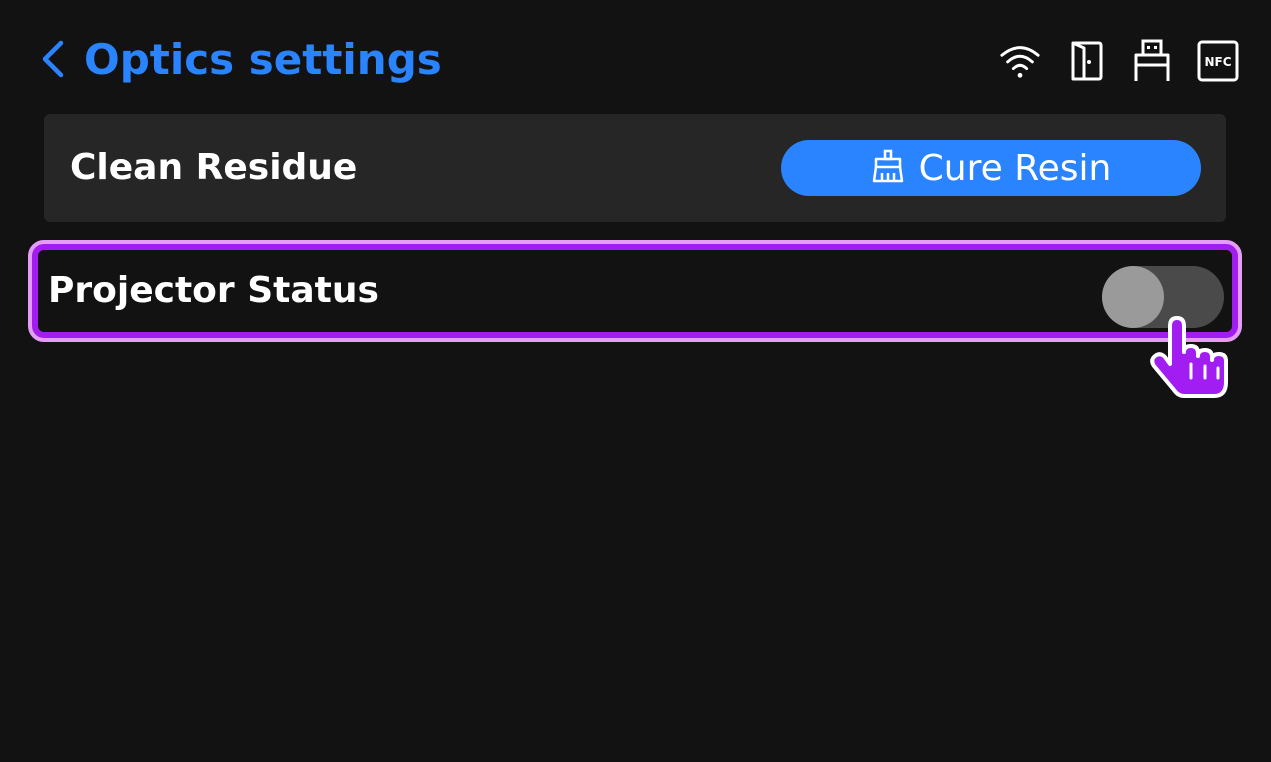 The height and width of the screenshot is (762, 1271). I want to click on status-bar: NFC, so click(1119, 61).